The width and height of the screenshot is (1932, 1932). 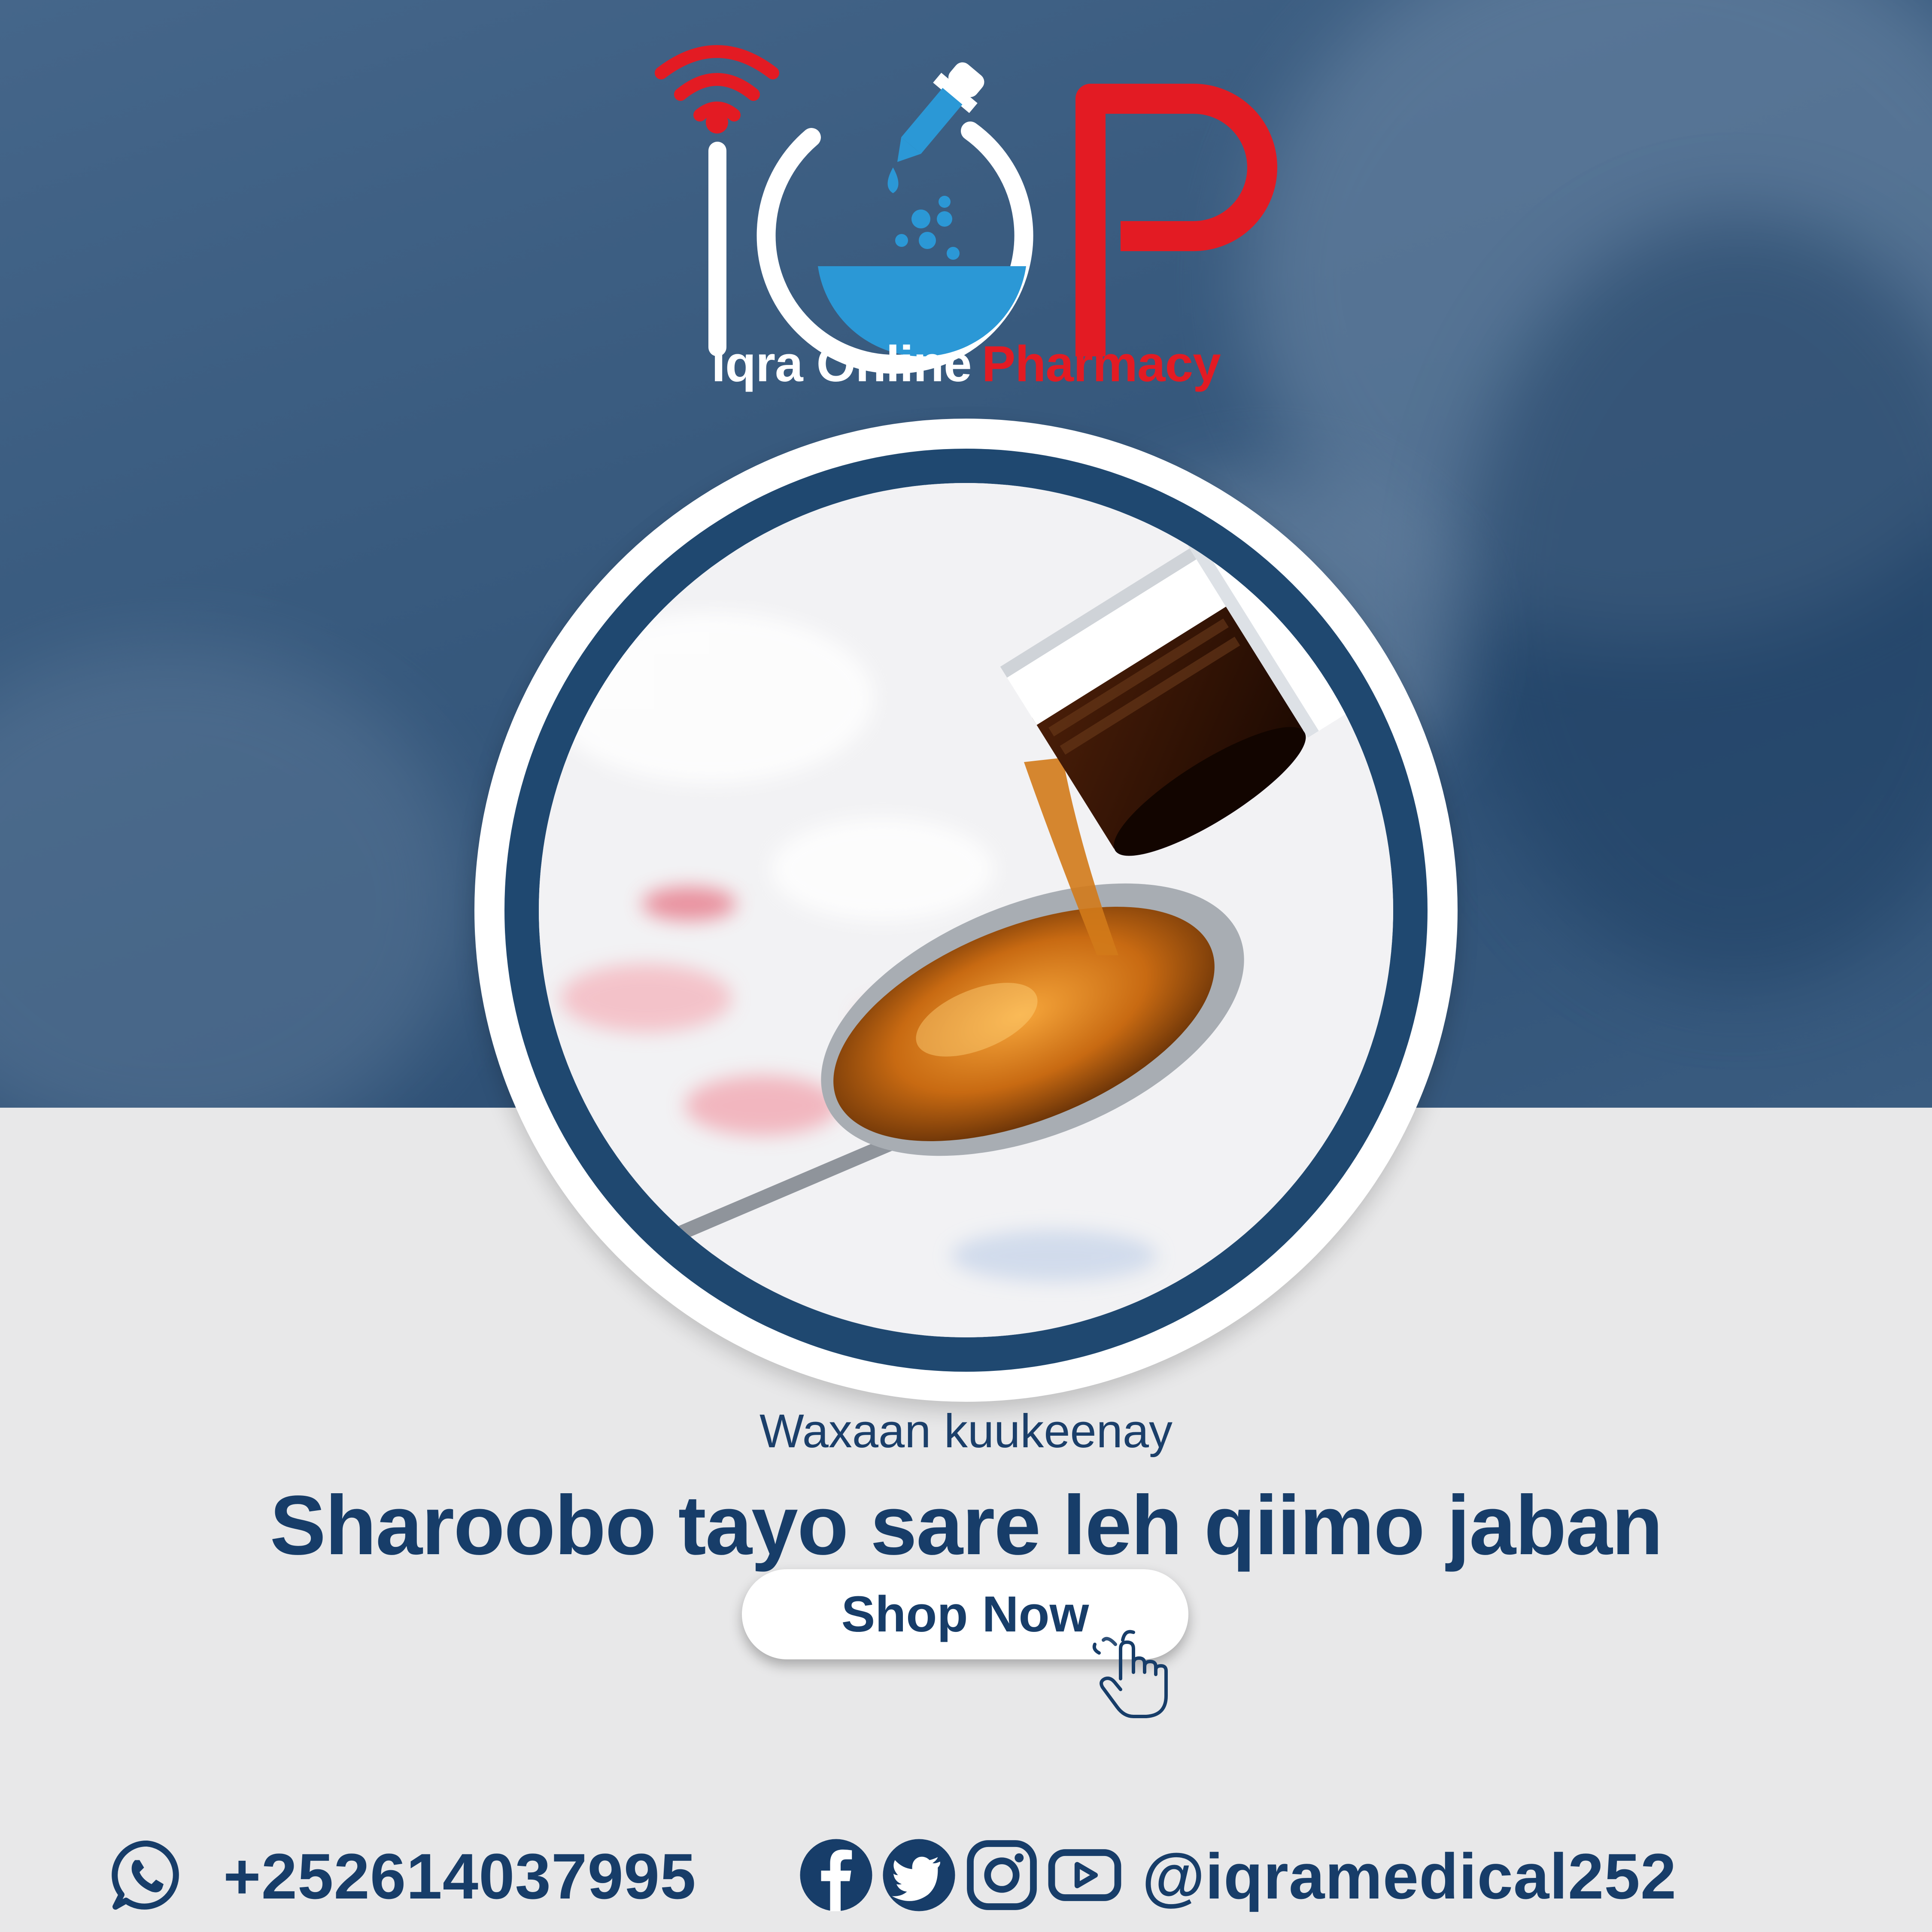 I want to click on facebook-icon, so click(x=836, y=1875).